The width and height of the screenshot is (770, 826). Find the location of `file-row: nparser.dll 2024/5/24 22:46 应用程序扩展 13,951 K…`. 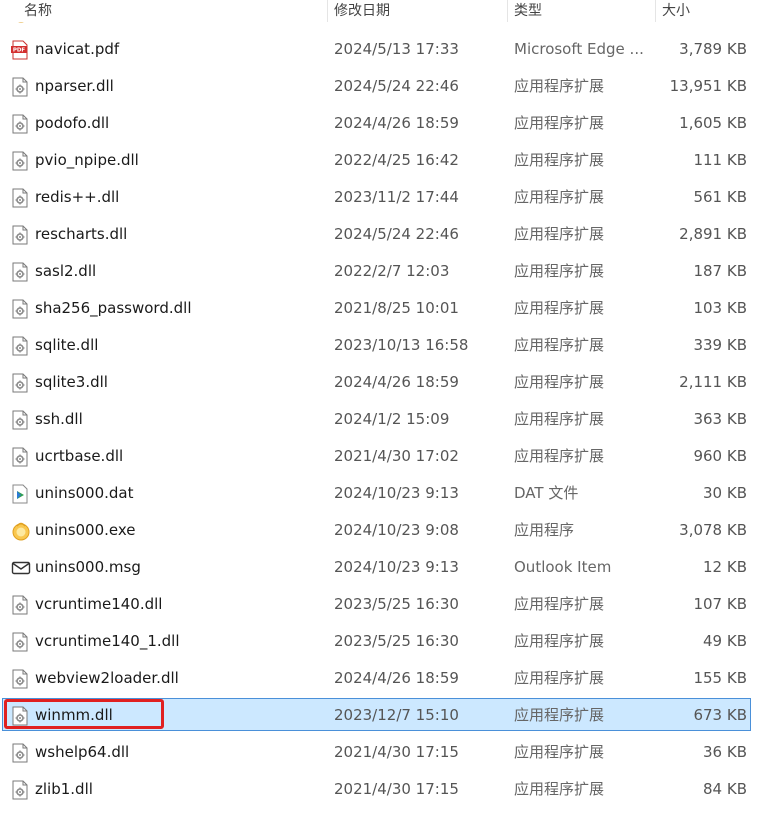

file-row: nparser.dll 2024/5/24 22:46 应用程序扩展 13,951 K… is located at coordinates (385, 86).